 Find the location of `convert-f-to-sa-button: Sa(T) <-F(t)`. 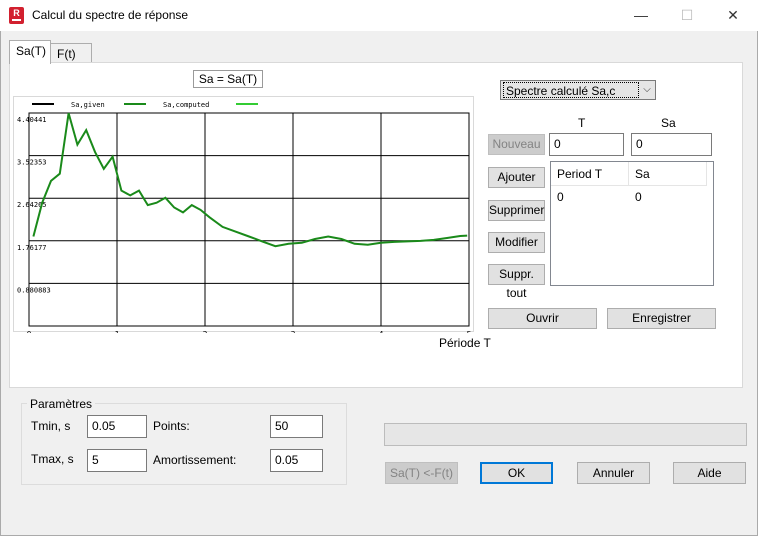

convert-f-to-sa-button: Sa(T) <-F(t) is located at coordinates (421, 473).